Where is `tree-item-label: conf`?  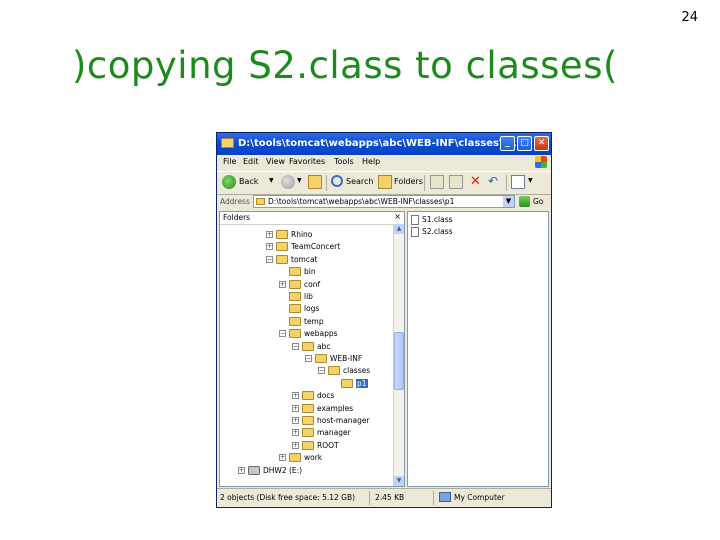 tree-item-label: conf is located at coordinates (312, 284).